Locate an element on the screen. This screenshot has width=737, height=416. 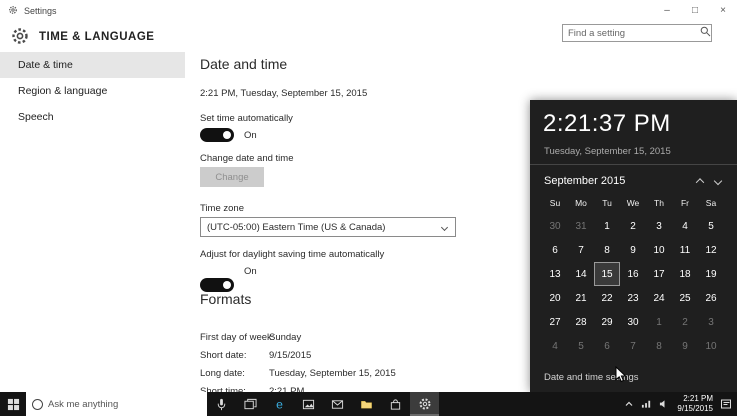
window-title: Settings is located at coordinates (40, 11).